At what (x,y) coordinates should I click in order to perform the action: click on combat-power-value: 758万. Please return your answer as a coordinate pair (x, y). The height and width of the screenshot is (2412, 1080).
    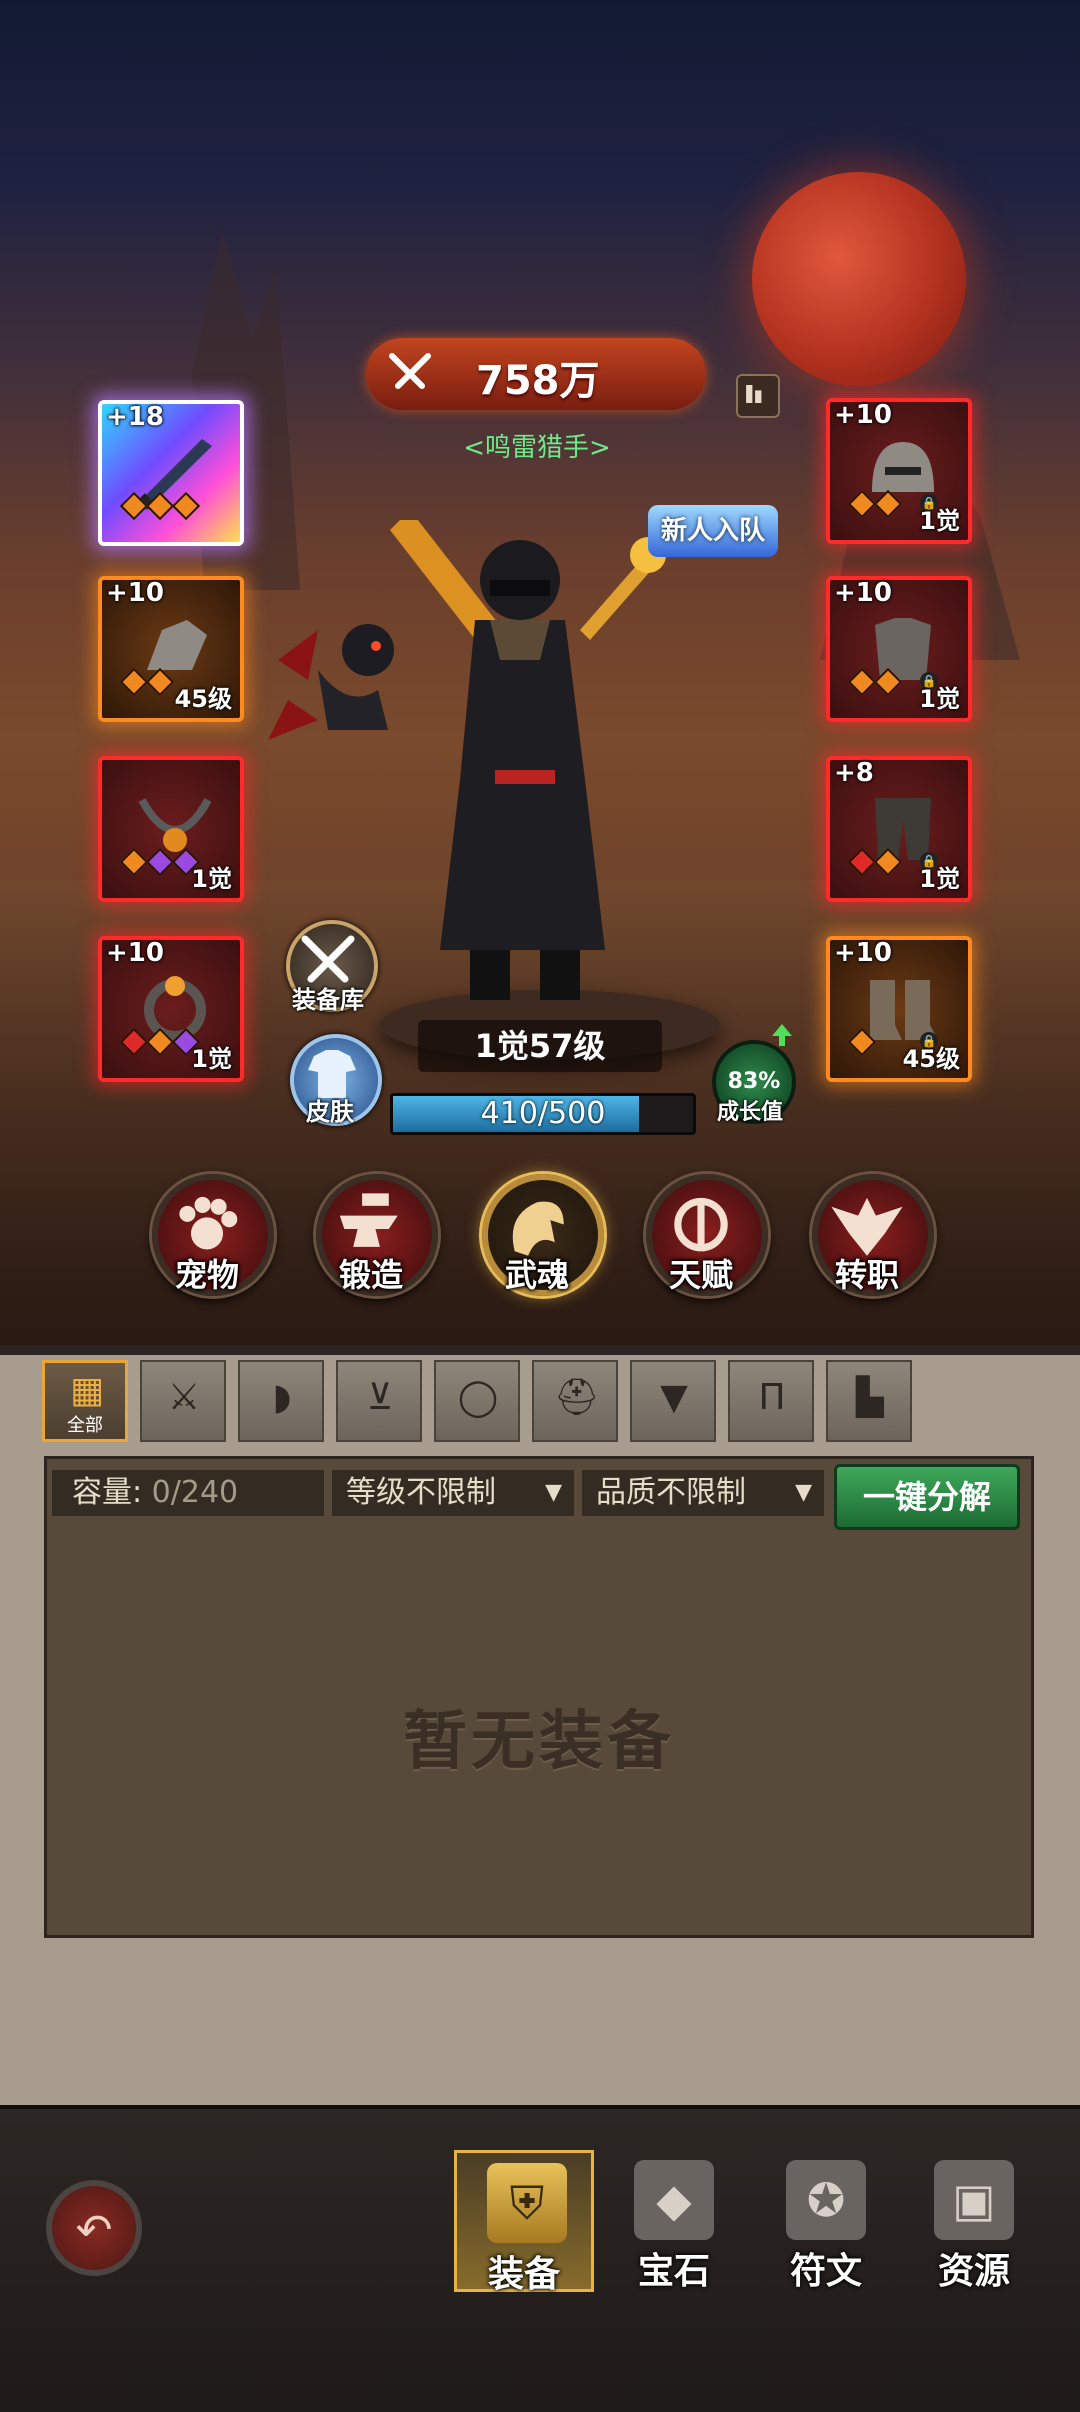
    Looking at the image, I should click on (538, 381).